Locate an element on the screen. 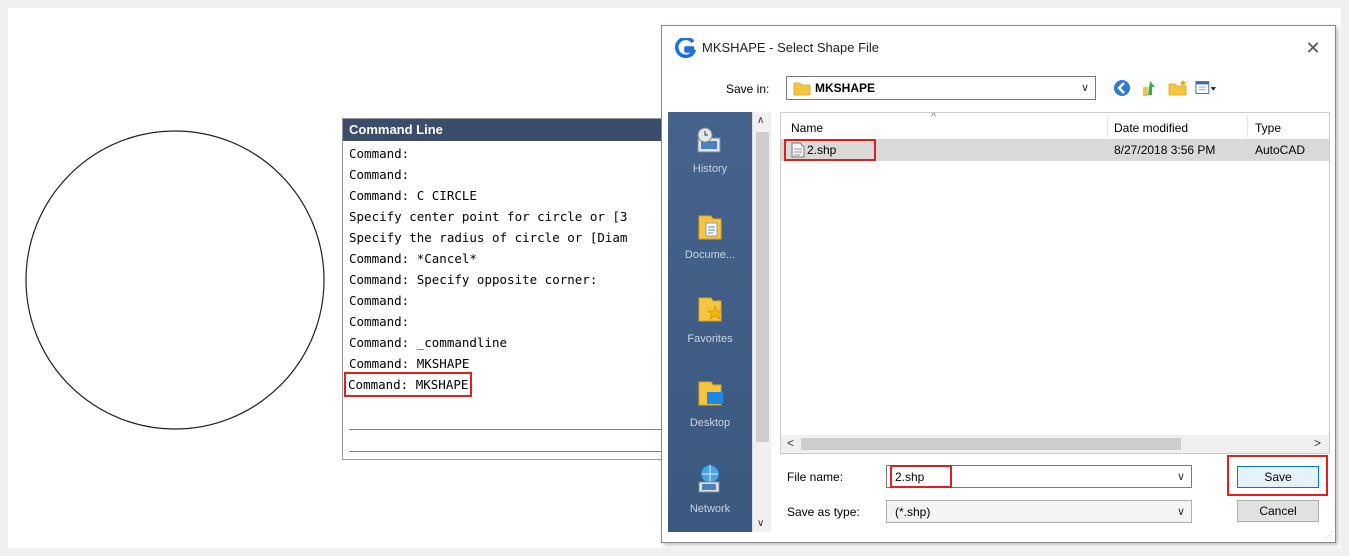 The height and width of the screenshot is (556, 1349). scroll-up-icon: ∧ is located at coordinates (760, 120).